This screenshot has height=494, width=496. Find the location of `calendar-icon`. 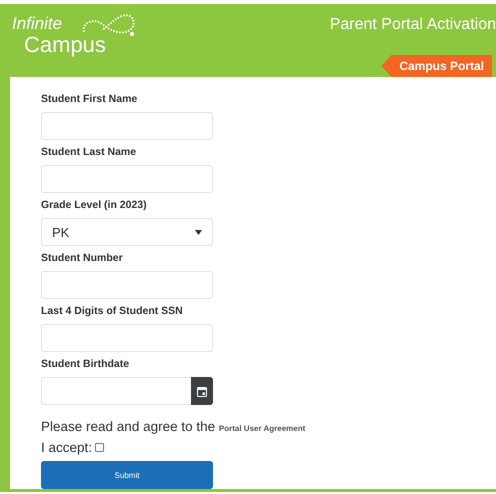

calendar-icon is located at coordinates (202, 391).